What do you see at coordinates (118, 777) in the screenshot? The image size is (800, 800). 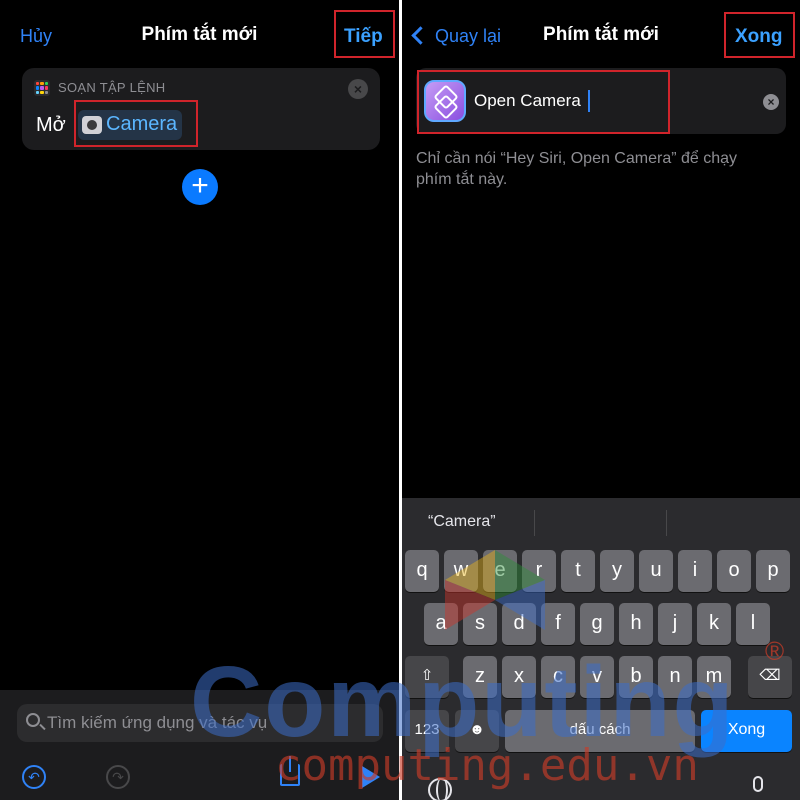 I see `redo-icon: ↷` at bounding box center [118, 777].